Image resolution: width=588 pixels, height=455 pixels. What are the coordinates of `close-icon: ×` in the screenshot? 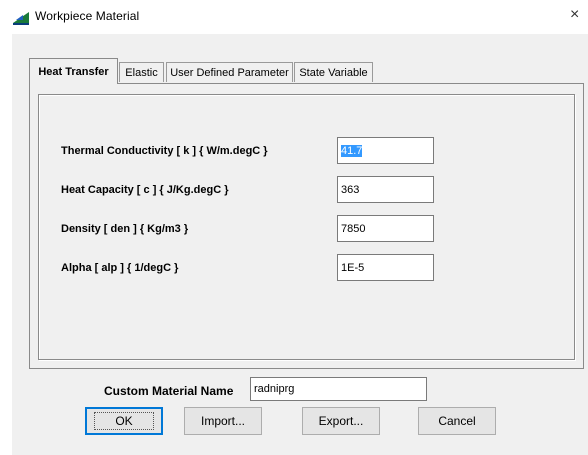 It's located at (579, 15).